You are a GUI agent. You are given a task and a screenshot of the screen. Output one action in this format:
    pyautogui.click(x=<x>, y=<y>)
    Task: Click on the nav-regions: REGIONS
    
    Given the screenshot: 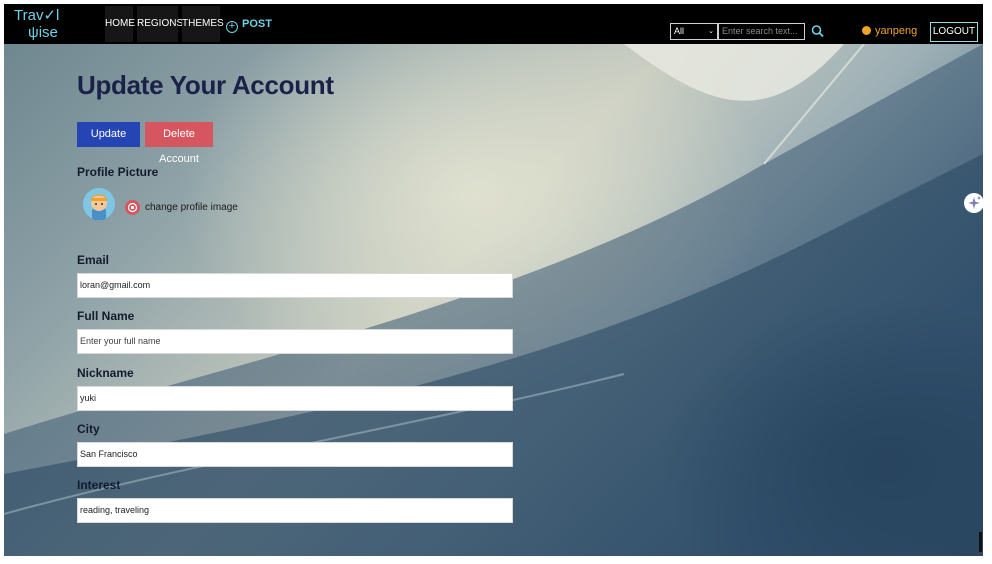 What is the action you would take?
    pyautogui.click(x=160, y=24)
    